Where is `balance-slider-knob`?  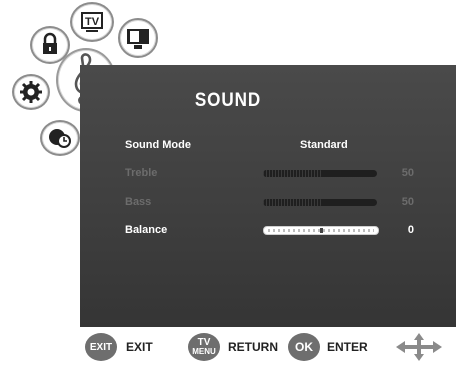 balance-slider-knob is located at coordinates (321, 230).